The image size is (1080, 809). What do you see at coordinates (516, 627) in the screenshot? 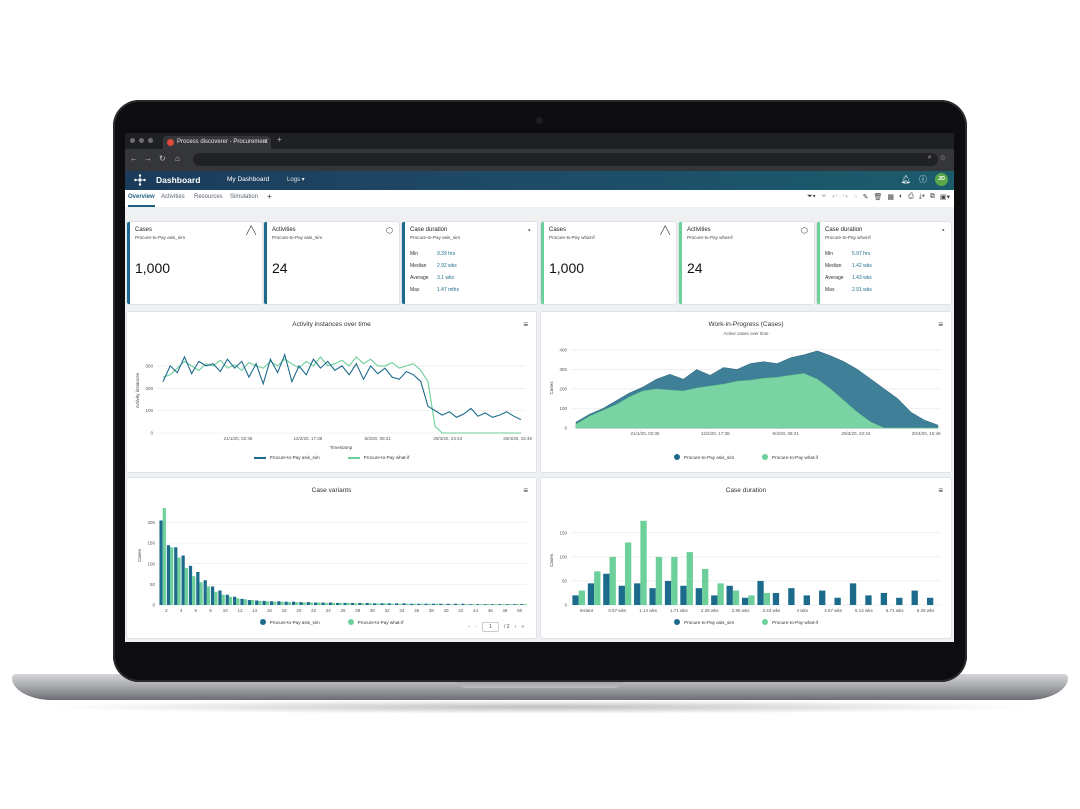
I see `next-page-icon: ›` at bounding box center [516, 627].